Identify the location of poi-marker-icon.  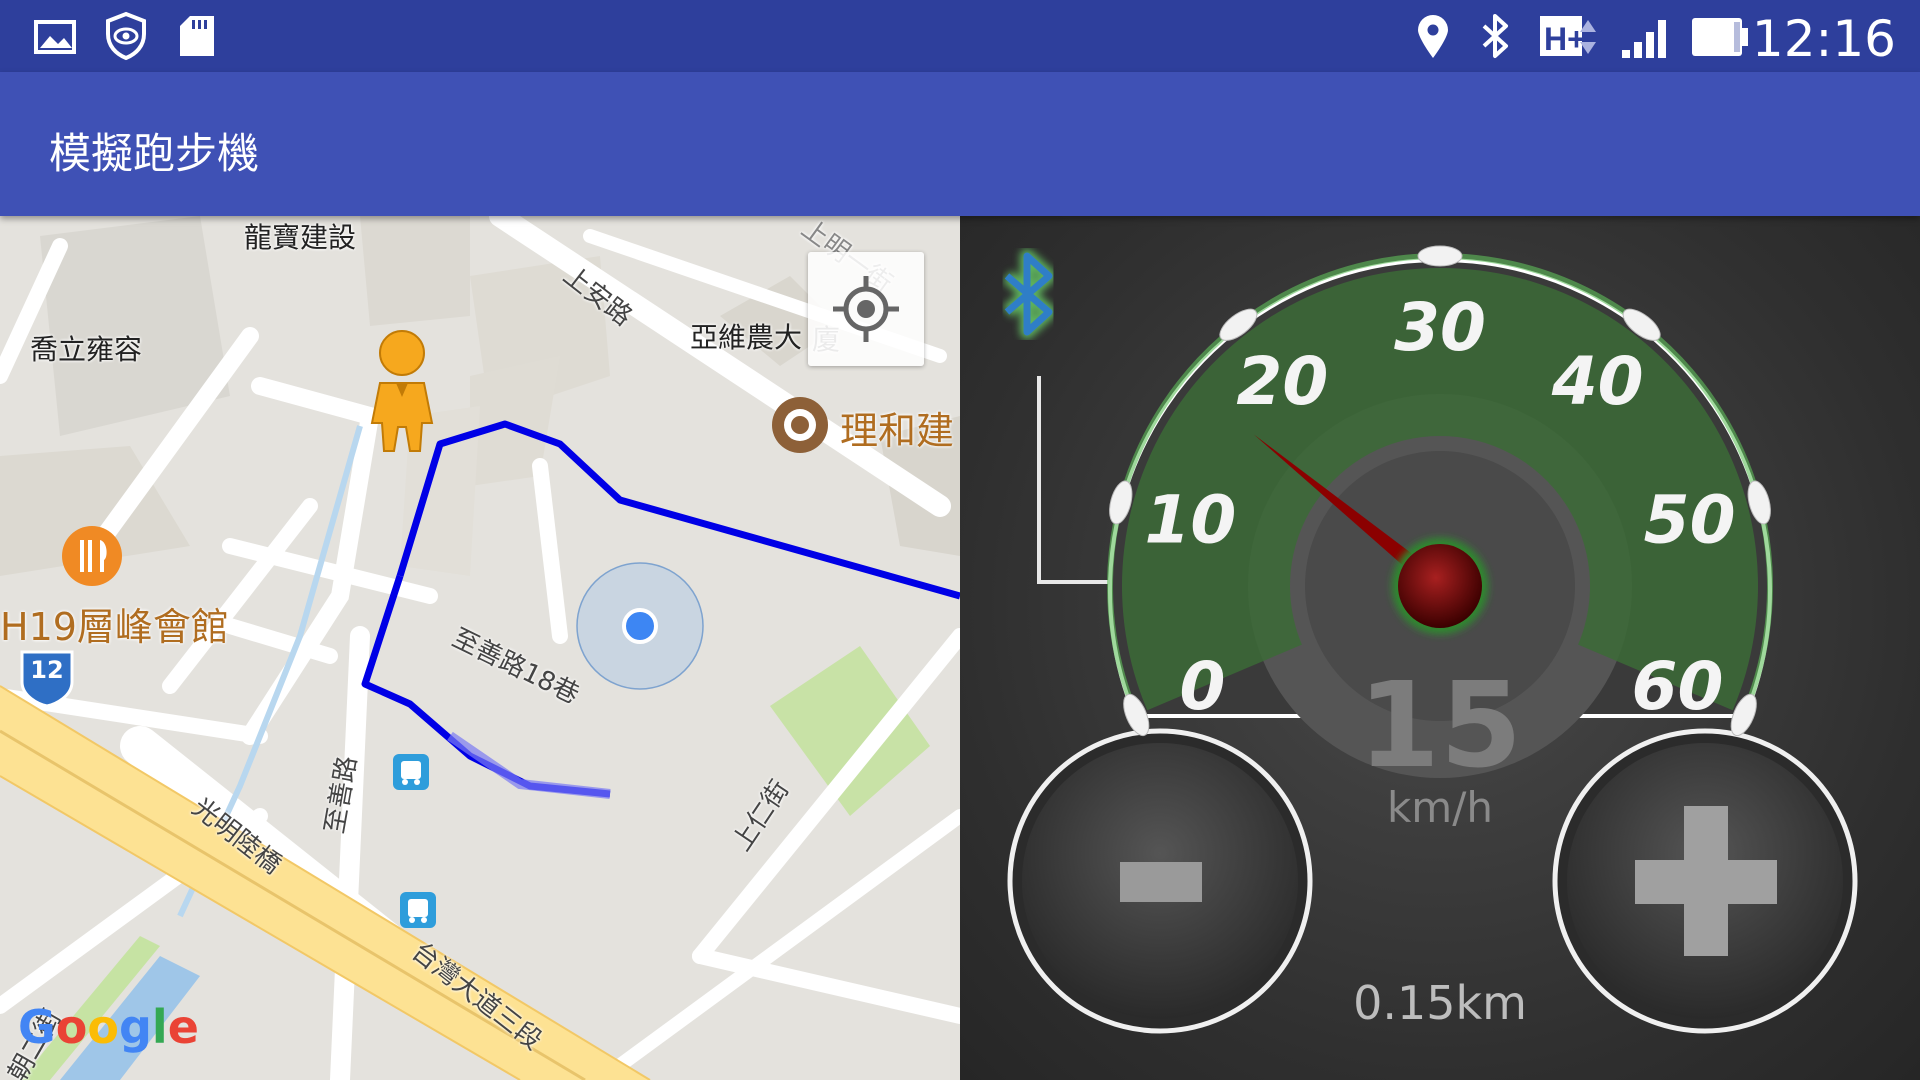
(800, 425).